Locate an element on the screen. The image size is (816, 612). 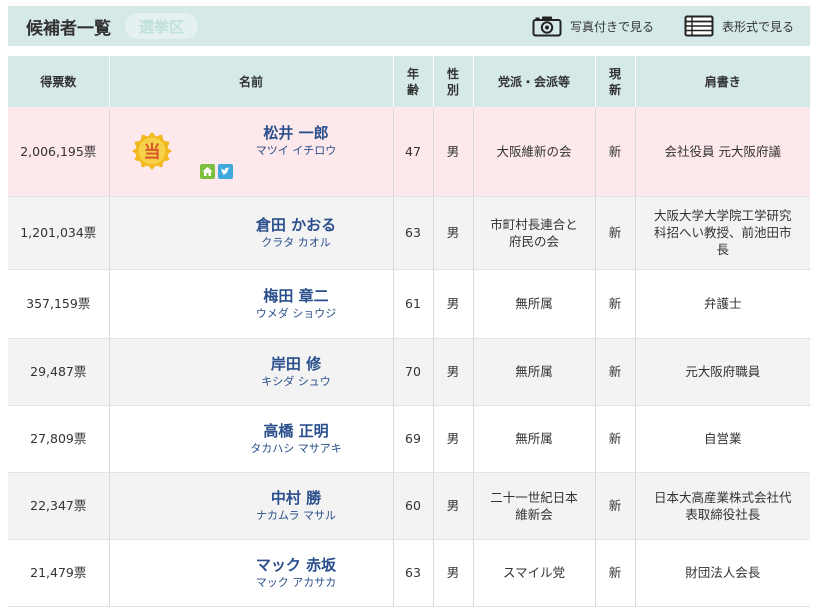
age-cell: 47 is located at coordinates (413, 152).